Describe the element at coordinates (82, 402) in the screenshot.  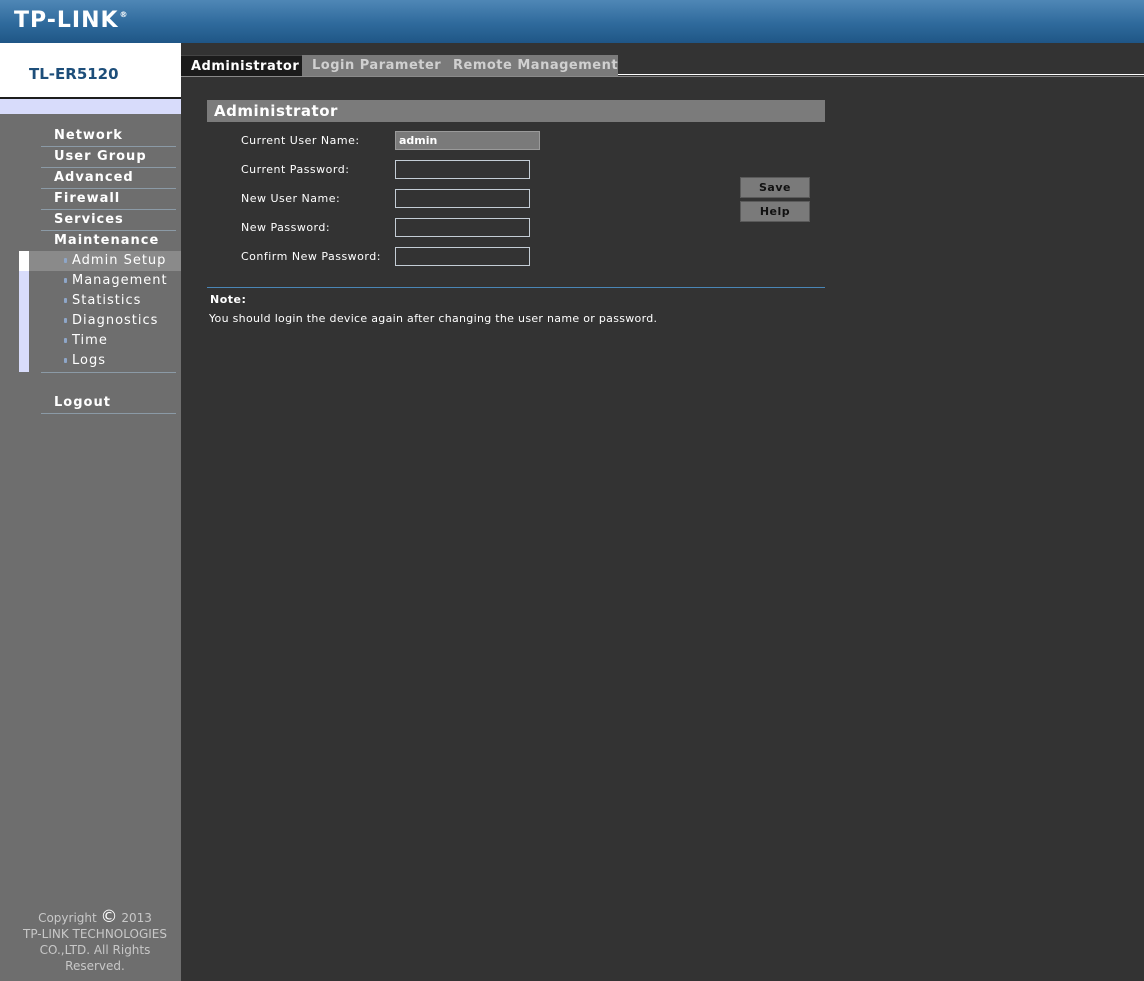
I see `logout-label: Logout` at that location.